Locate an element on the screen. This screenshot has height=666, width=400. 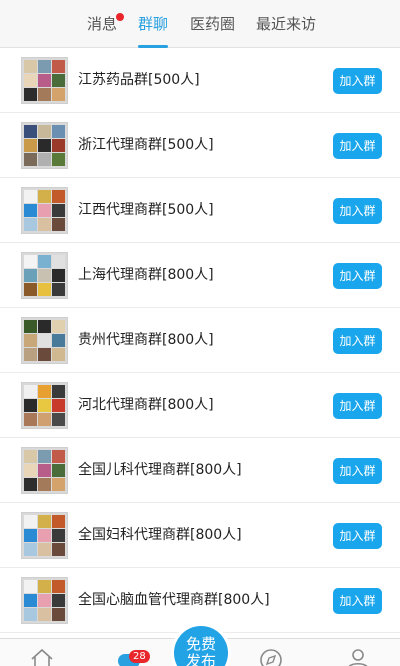
tab-recent-visitors: 最近来访 is located at coordinates (286, 24).